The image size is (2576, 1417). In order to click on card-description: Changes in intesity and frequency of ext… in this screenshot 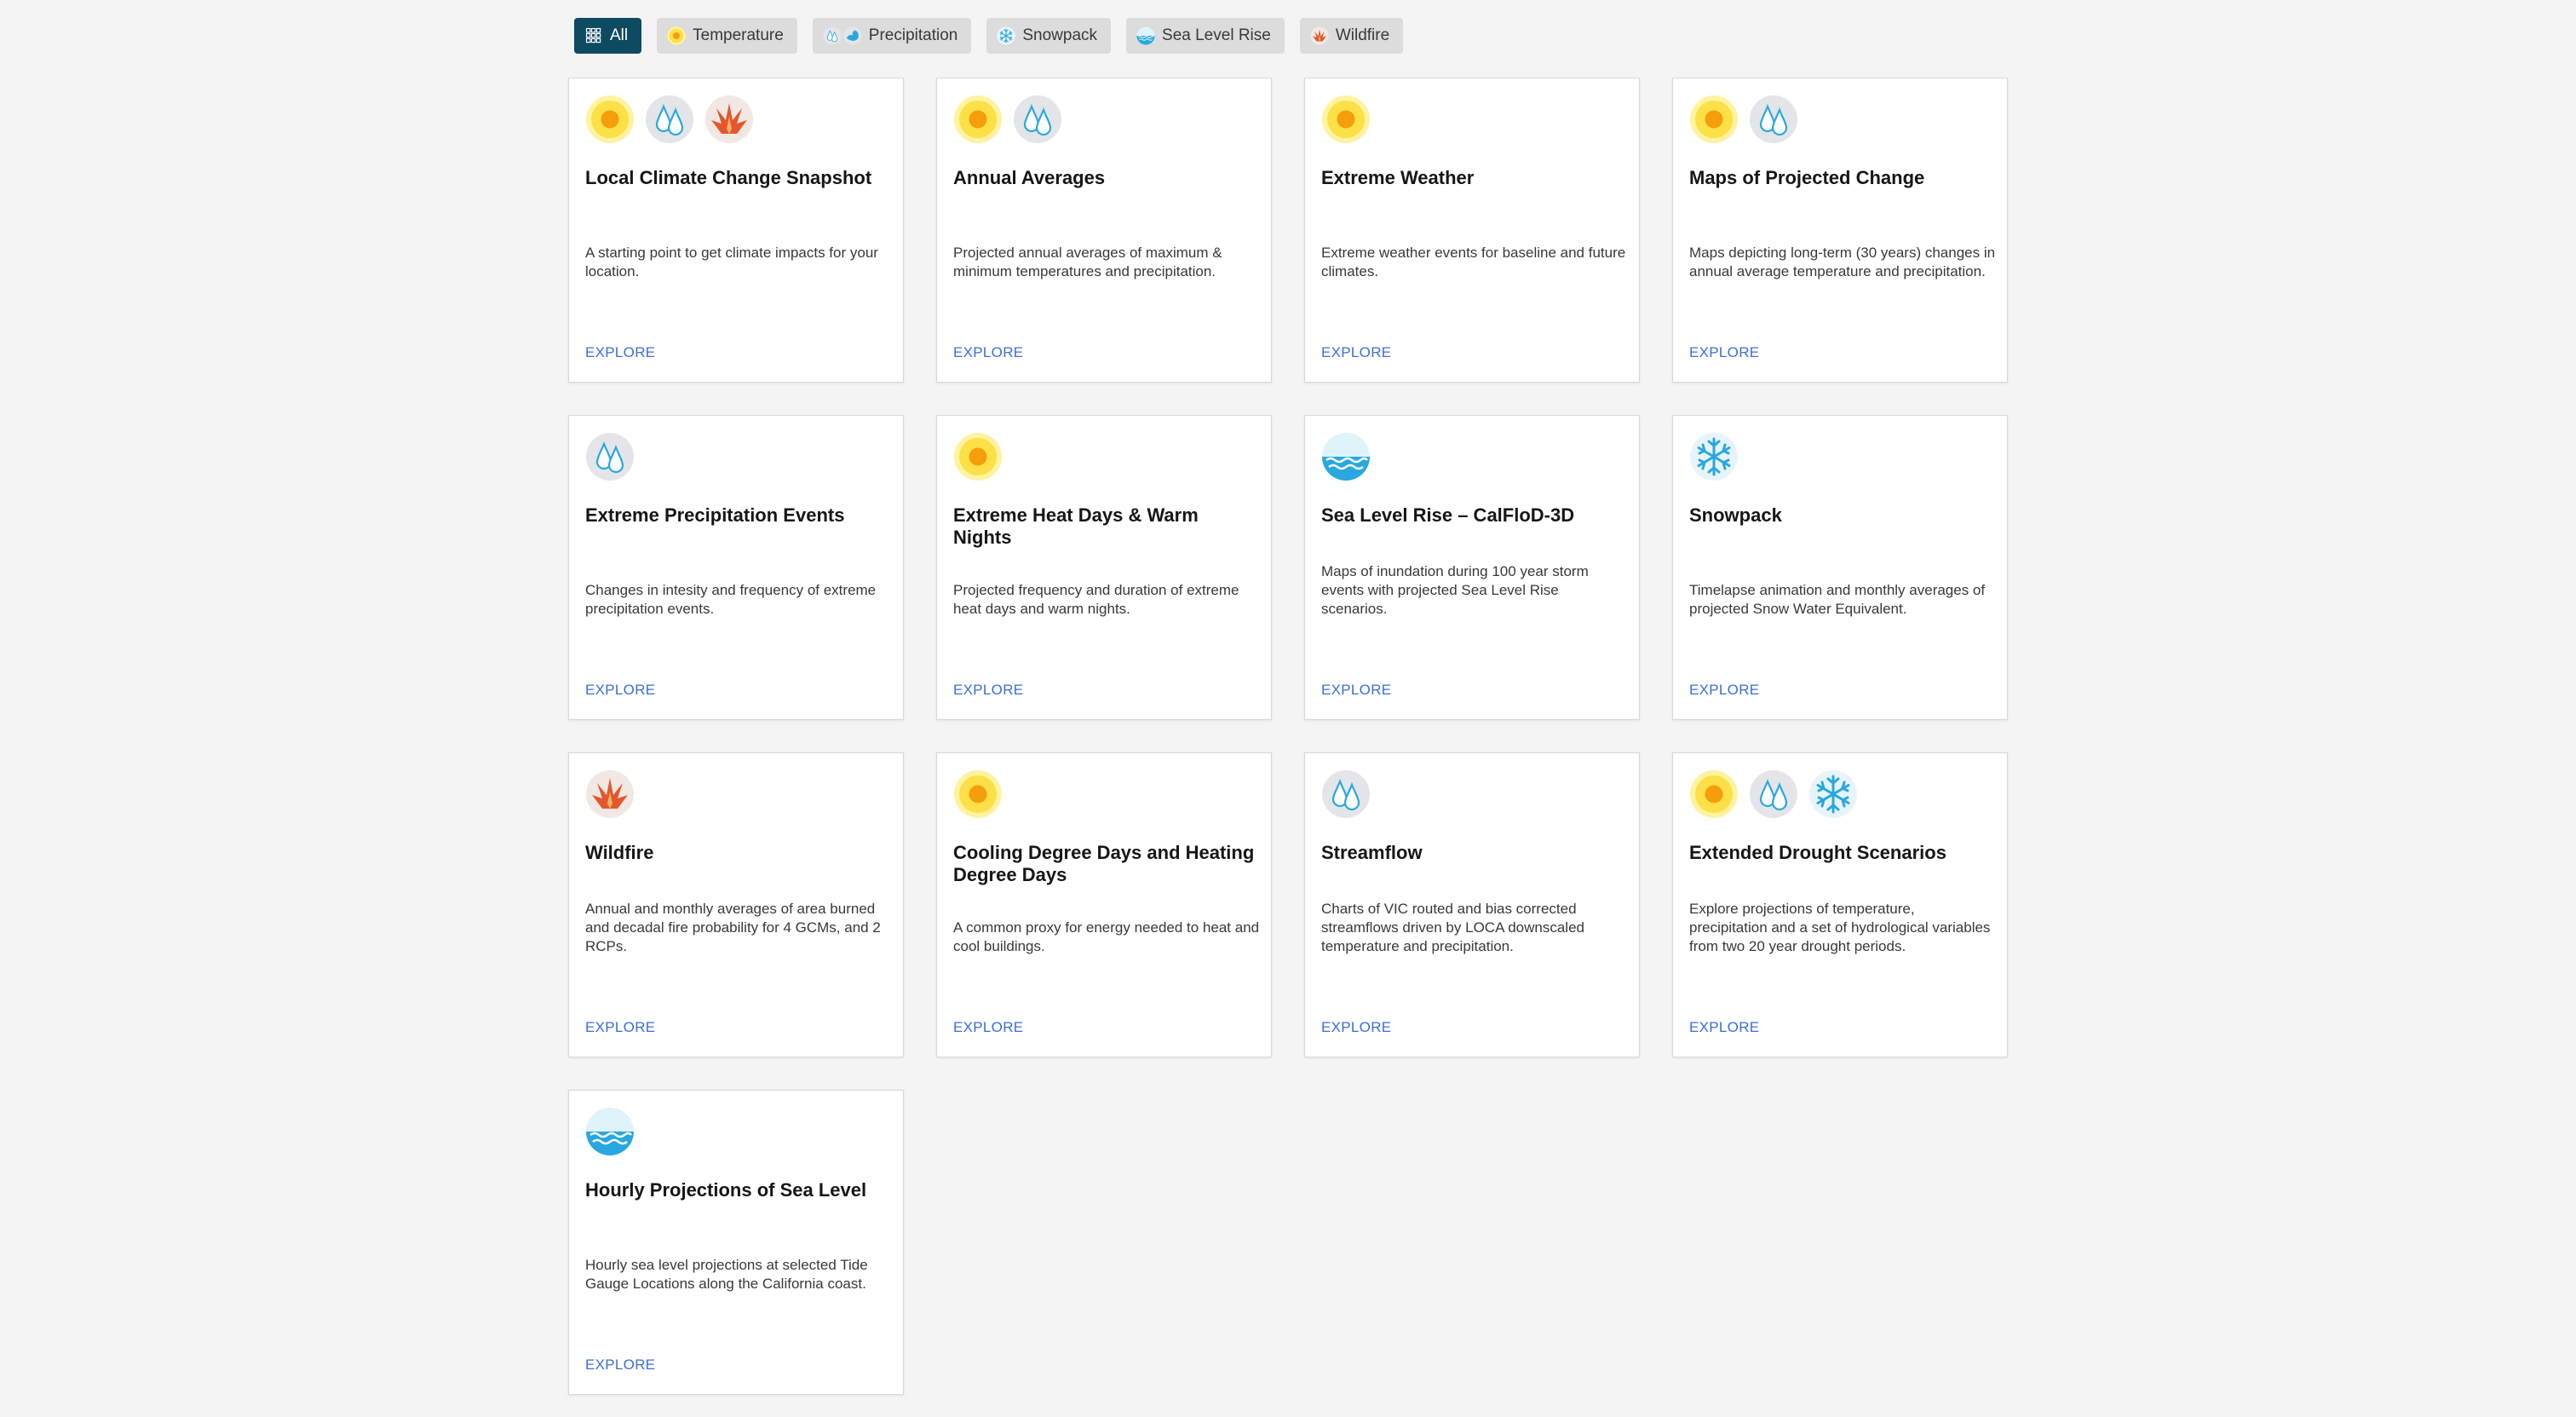, I will do `click(731, 599)`.